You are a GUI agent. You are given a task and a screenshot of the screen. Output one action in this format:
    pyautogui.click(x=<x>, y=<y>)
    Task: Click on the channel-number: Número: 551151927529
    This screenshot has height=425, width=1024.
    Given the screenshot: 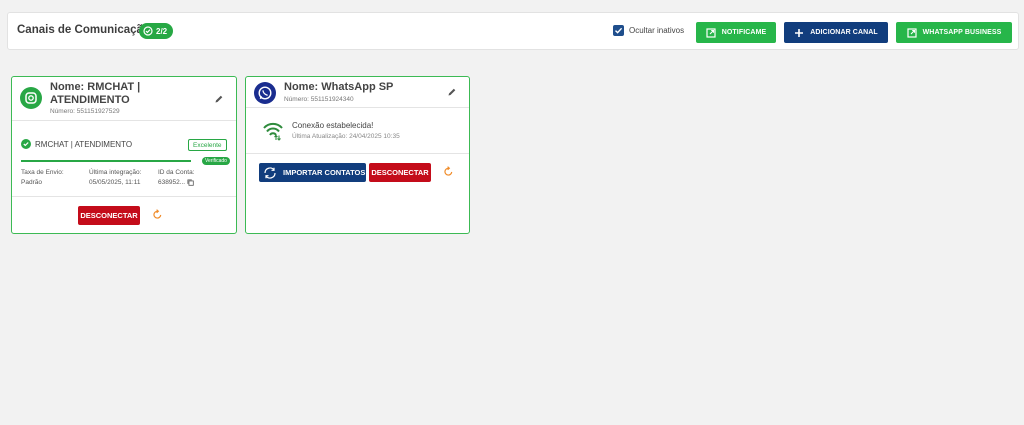 What is the action you would take?
    pyautogui.click(x=85, y=111)
    